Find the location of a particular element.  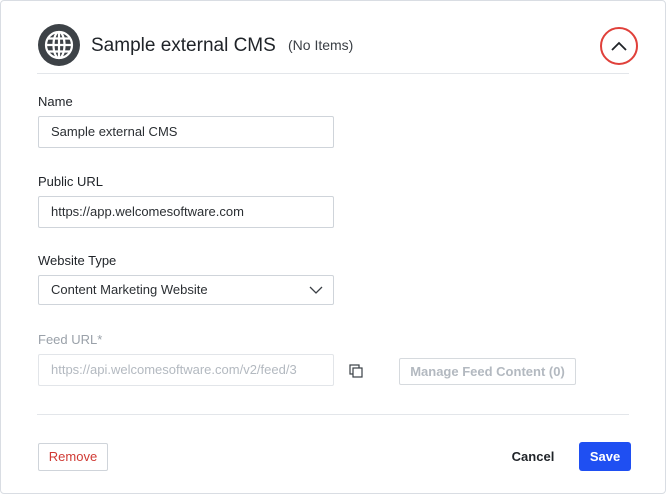

page-title: Sample external CMS is located at coordinates (183, 45).